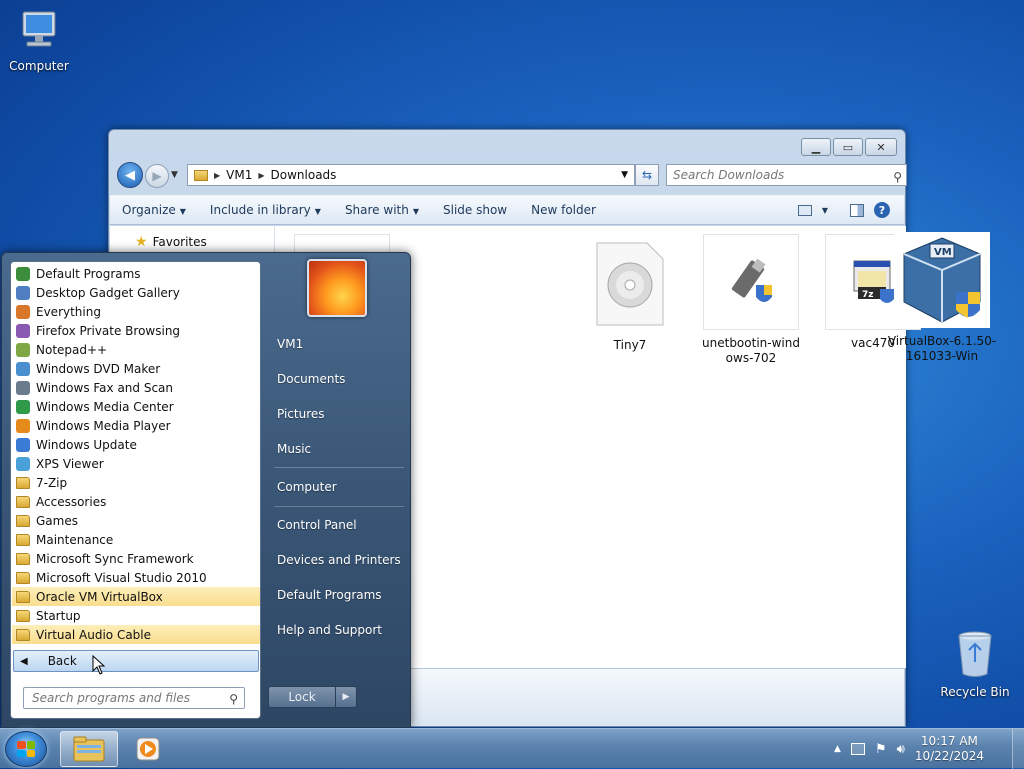  What do you see at coordinates (411, 175) in the screenshot?
I see `address-bar: ▶ VM1 ▶ Downloads ▼` at bounding box center [411, 175].